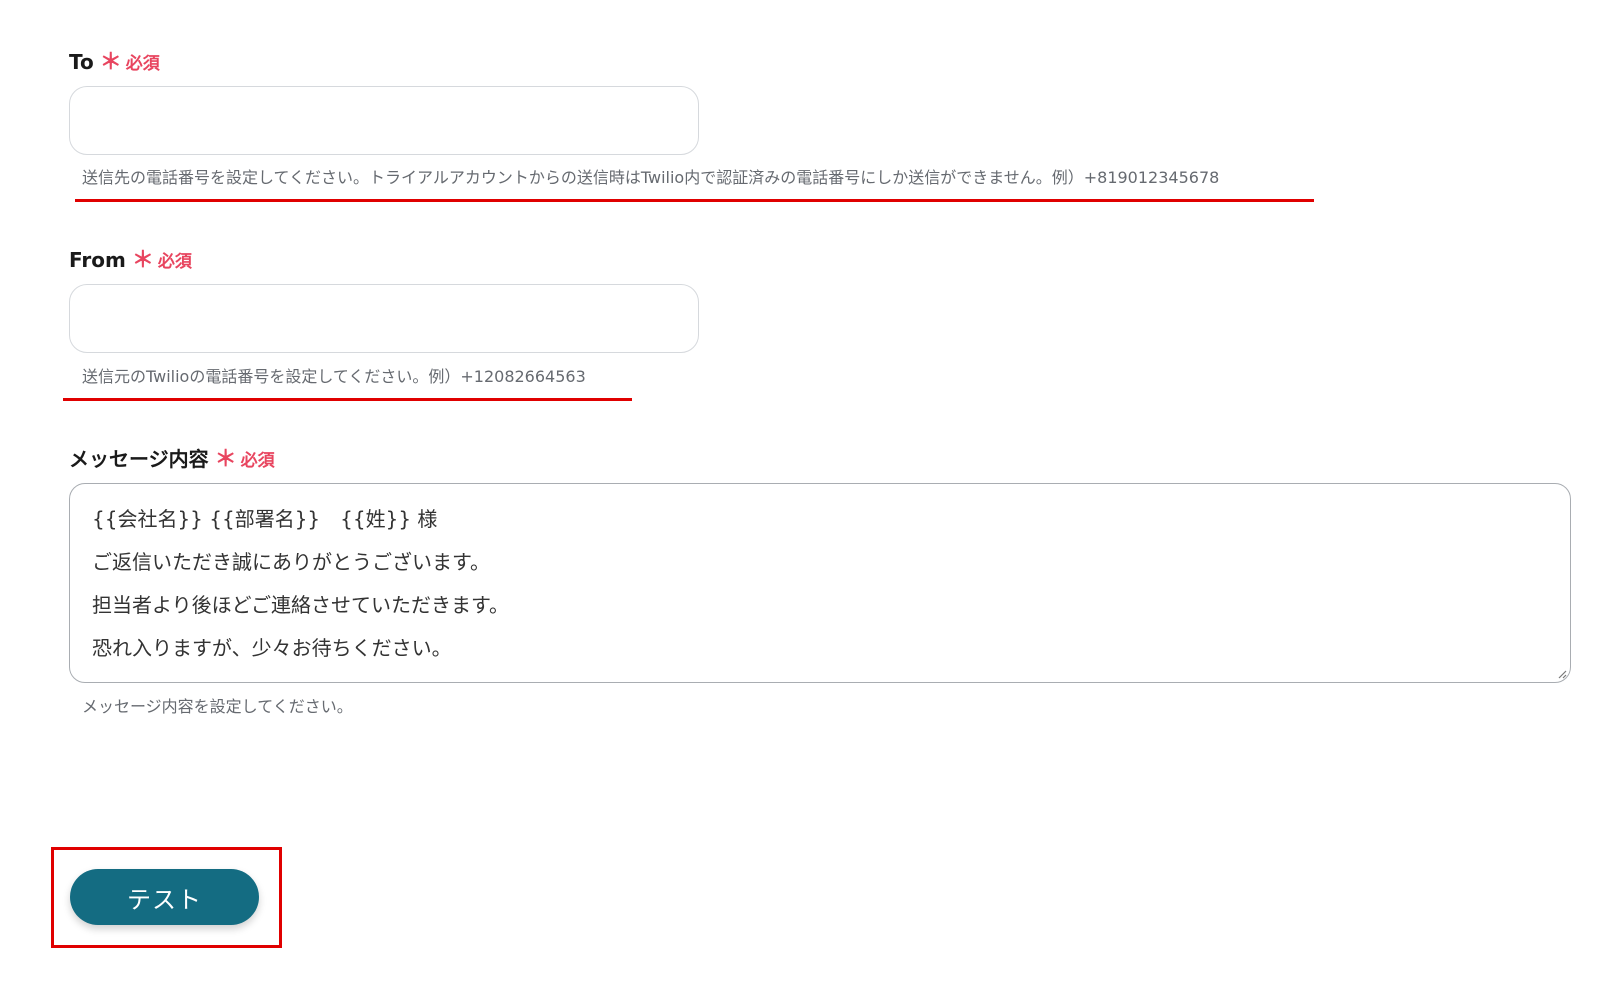  I want to click on resize-handle-icon, so click(1562, 674).